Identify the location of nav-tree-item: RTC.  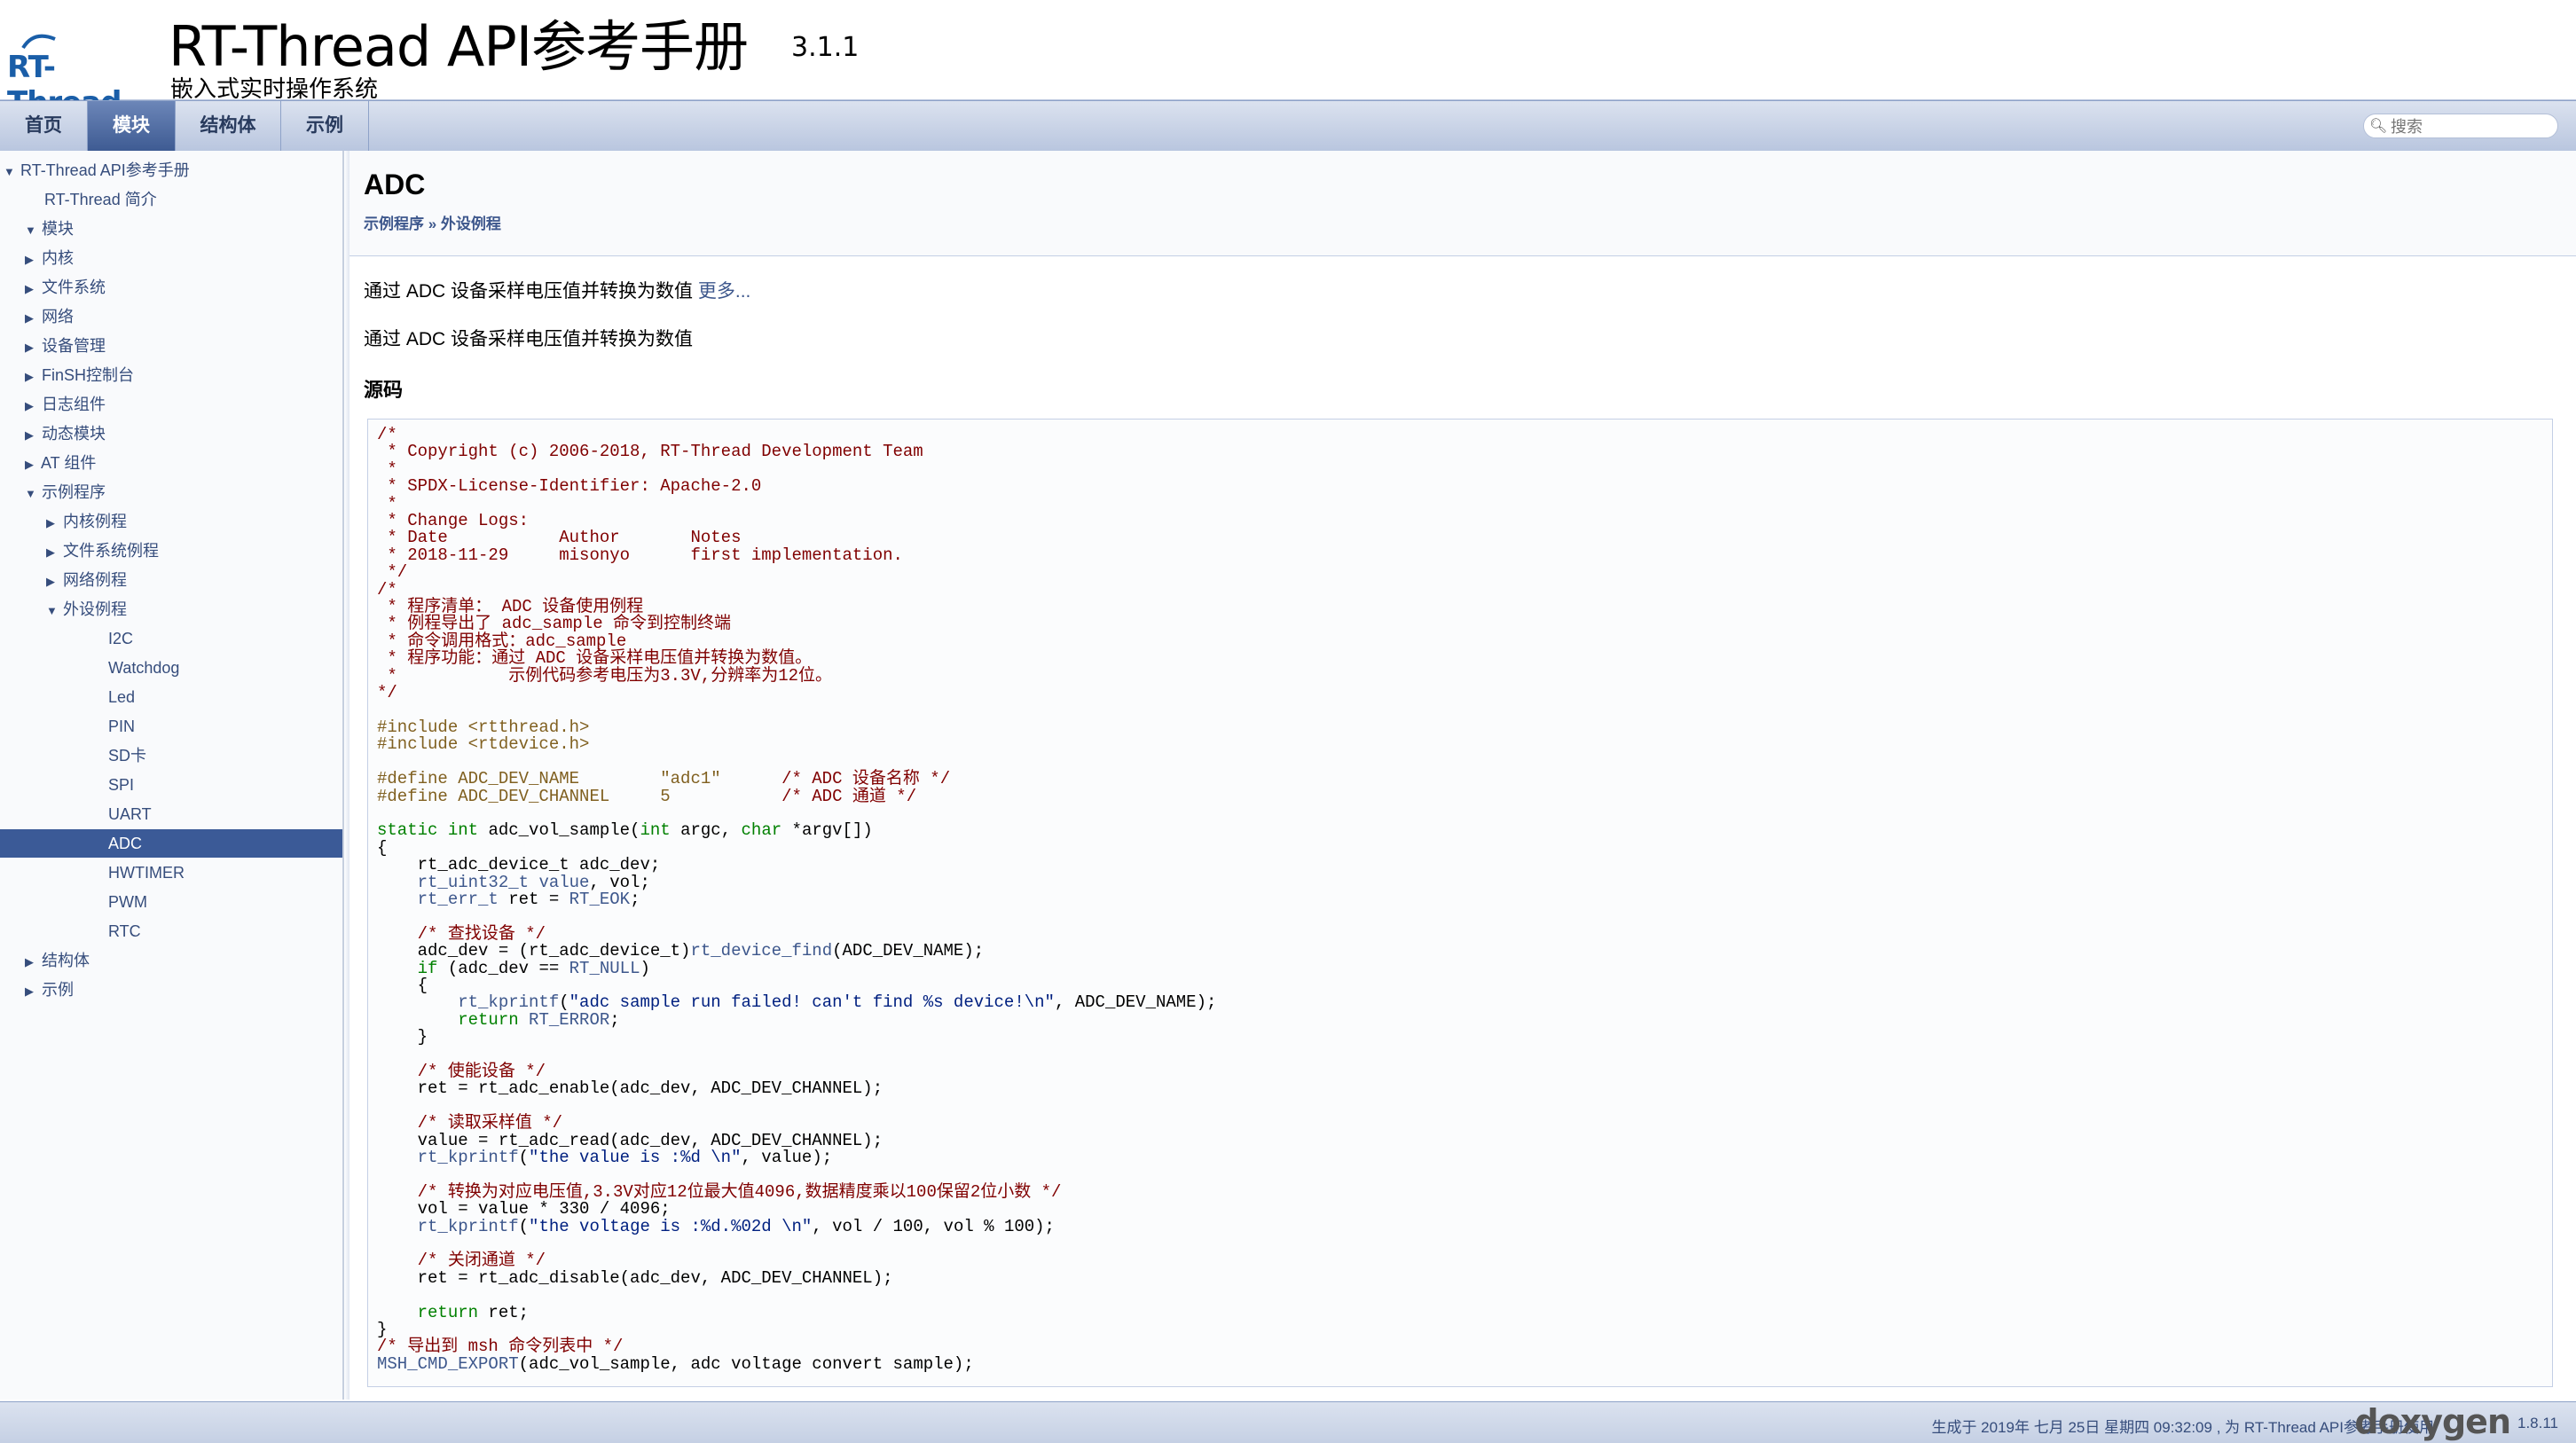
(171, 931).